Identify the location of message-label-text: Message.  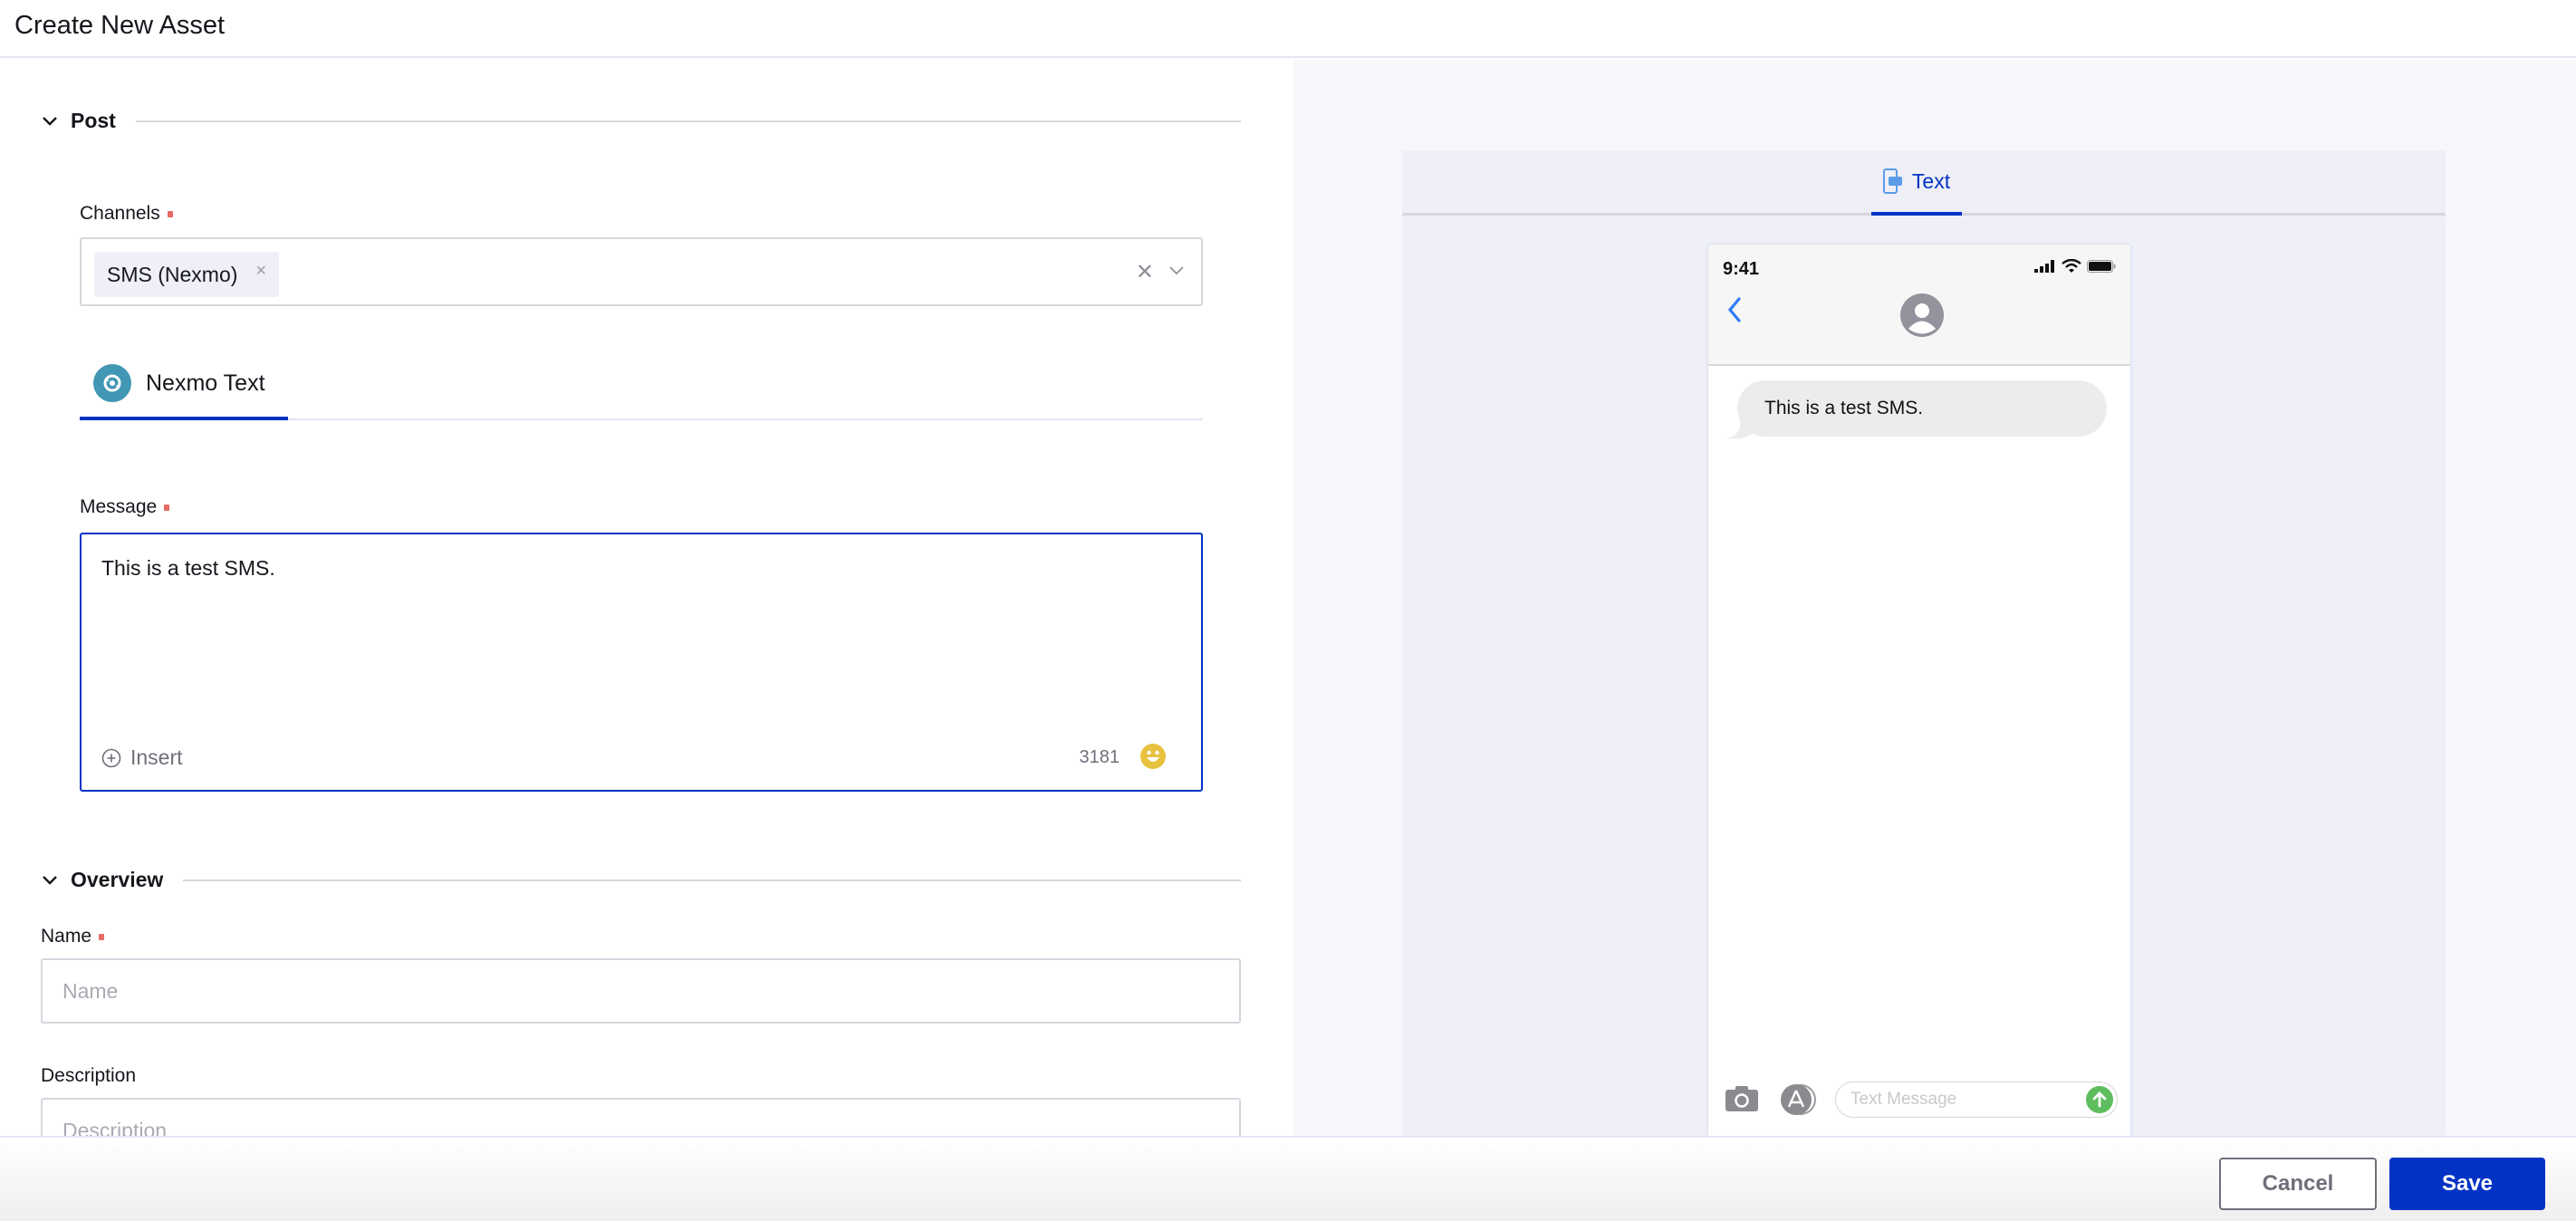
(119, 507).